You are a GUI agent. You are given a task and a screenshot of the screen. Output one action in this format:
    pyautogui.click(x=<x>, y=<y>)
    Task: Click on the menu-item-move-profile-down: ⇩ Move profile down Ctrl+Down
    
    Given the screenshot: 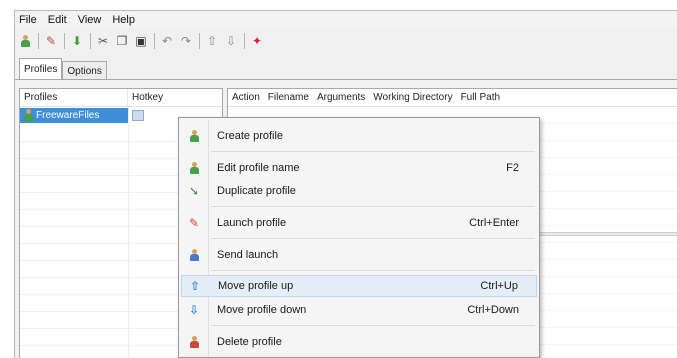 What is the action you would take?
    pyautogui.click(x=359, y=310)
    